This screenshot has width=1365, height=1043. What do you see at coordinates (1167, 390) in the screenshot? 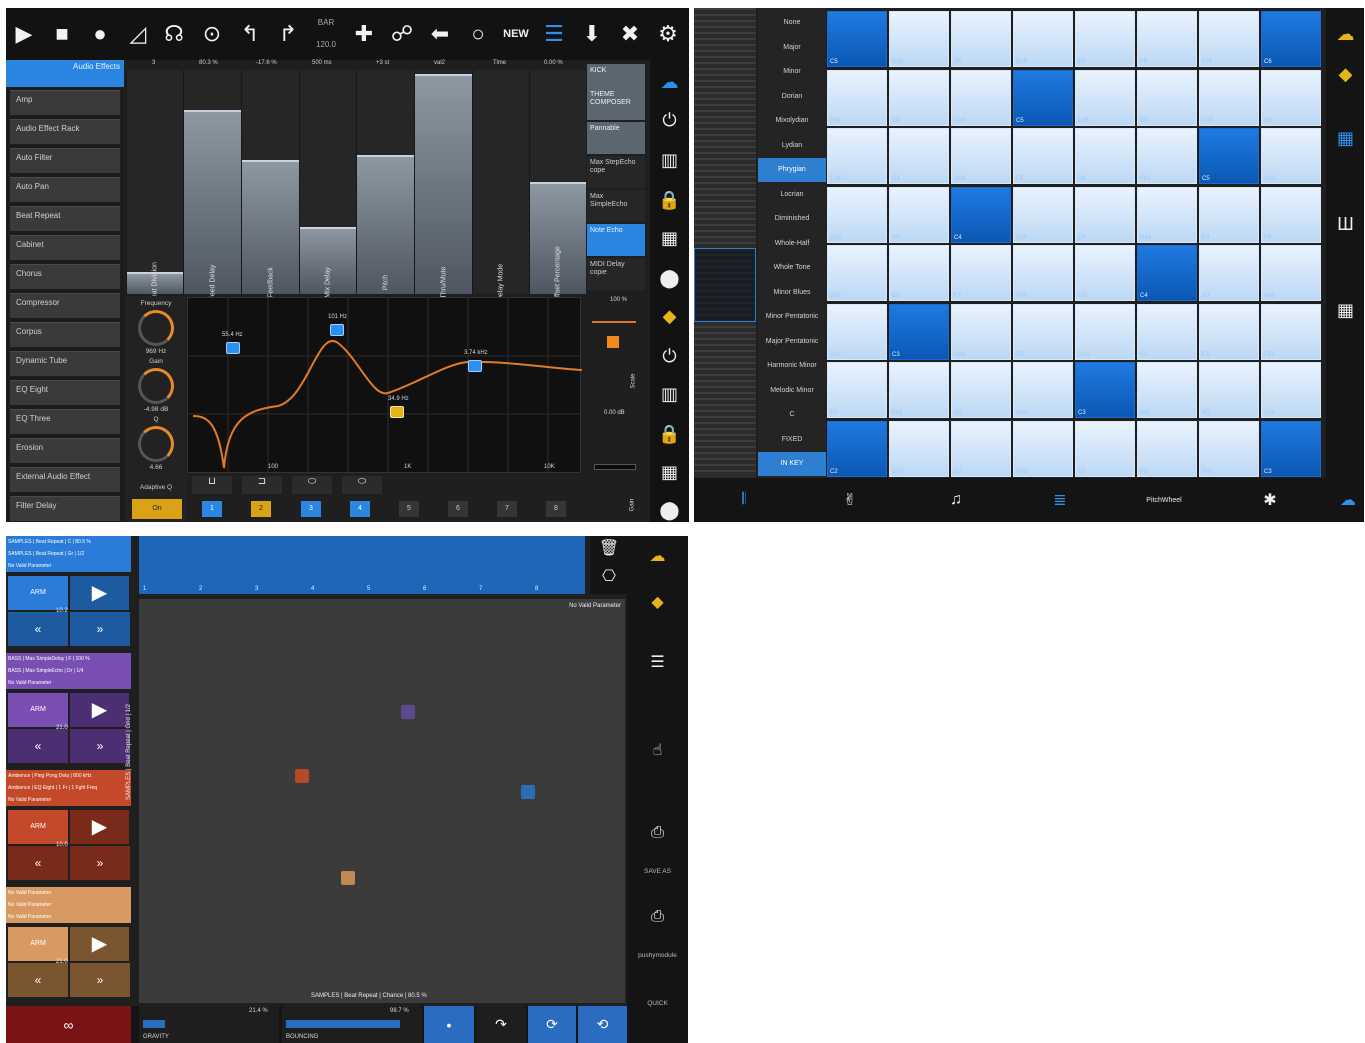
I see `note-pad: A#2` at bounding box center [1167, 390].